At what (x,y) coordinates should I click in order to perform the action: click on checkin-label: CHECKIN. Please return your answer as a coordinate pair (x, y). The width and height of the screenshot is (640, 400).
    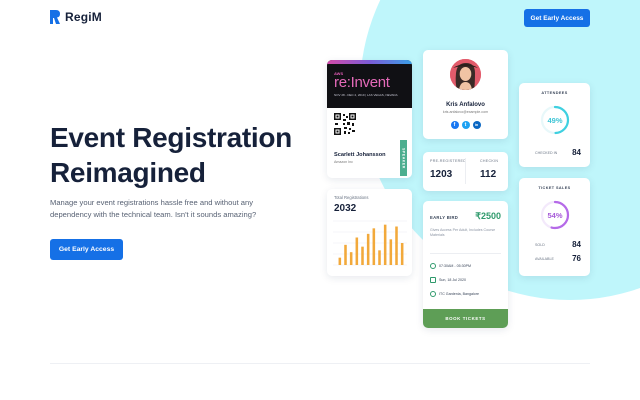
    Looking at the image, I should click on (489, 161).